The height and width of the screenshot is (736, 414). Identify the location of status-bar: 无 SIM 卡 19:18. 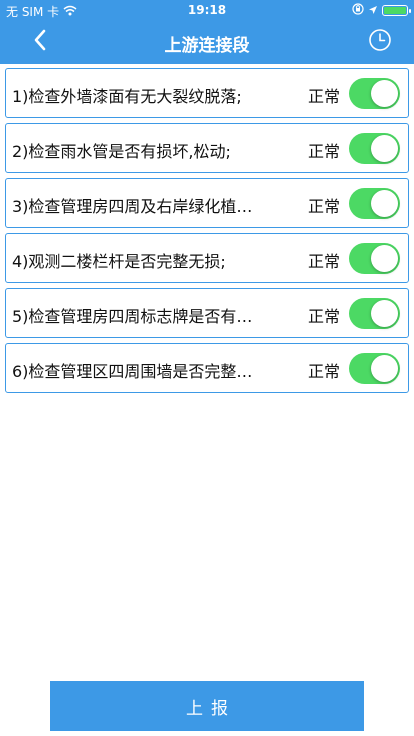
(207, 10).